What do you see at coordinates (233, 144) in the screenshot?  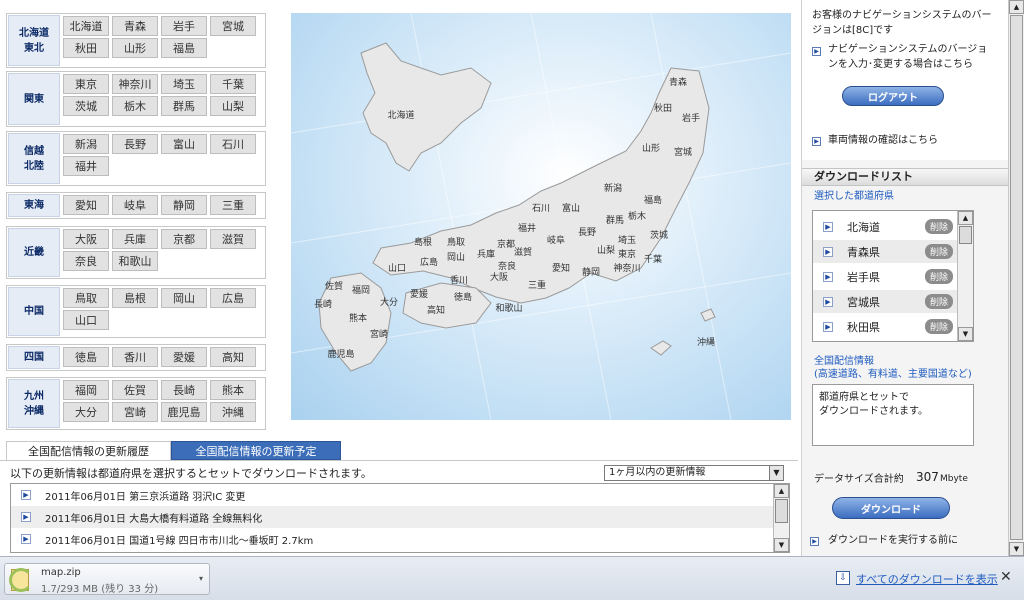 I see `pref-button: 石川` at bounding box center [233, 144].